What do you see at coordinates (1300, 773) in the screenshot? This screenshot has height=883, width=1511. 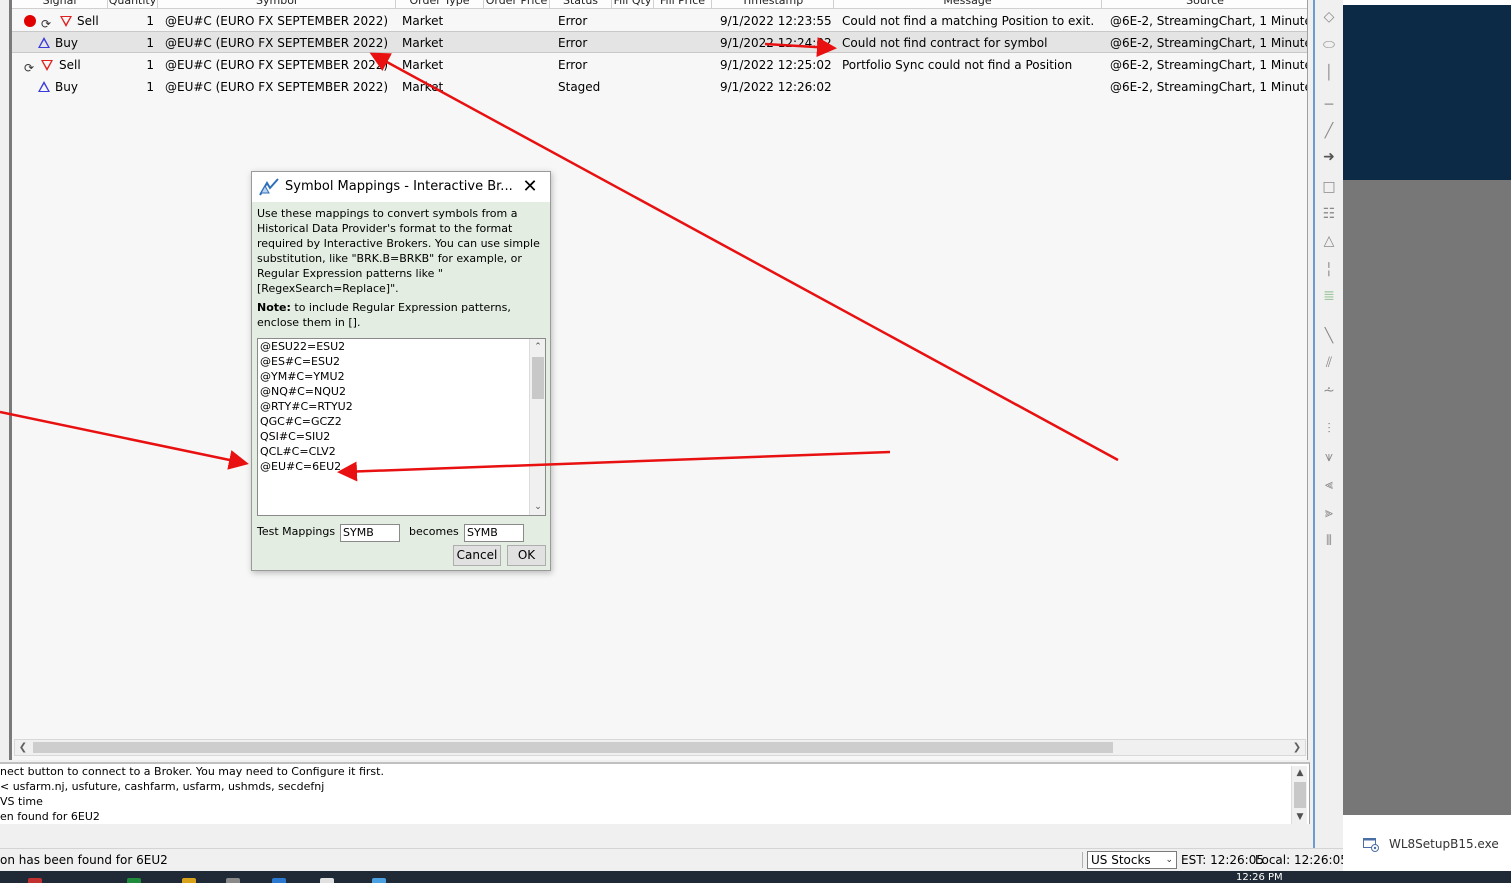 I see `scroll-up-arrow-icon: ▲` at bounding box center [1300, 773].